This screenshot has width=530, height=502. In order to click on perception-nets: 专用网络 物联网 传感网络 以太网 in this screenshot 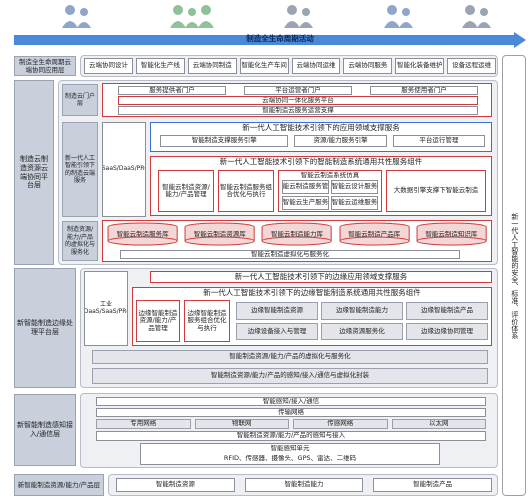, I will do `click(291, 424)`.